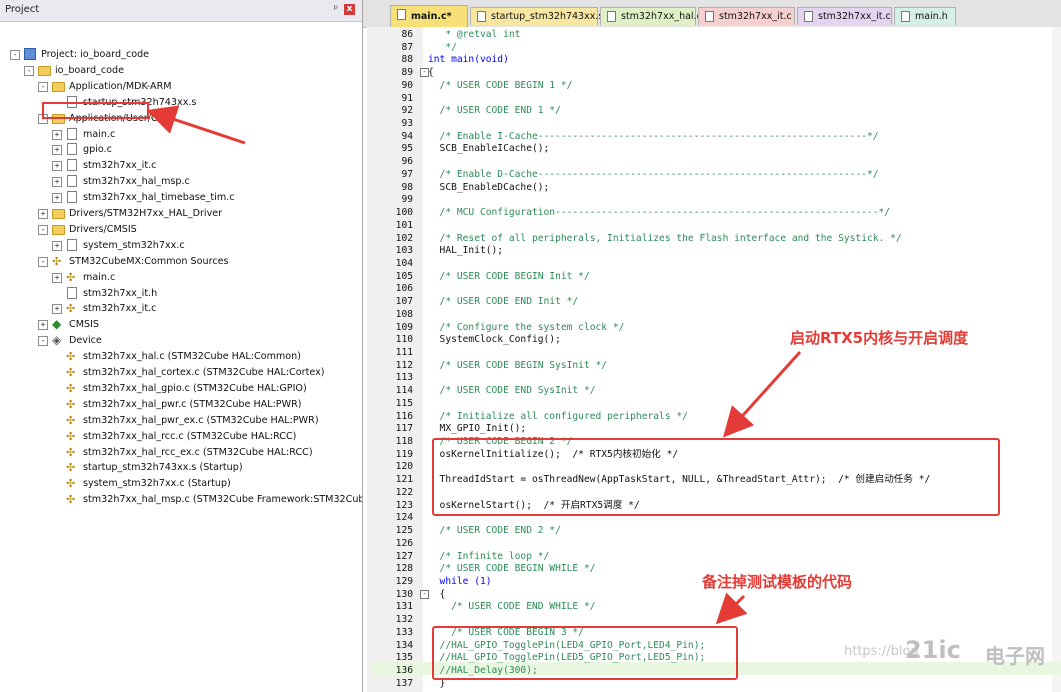 This screenshot has width=1061, height=692. I want to click on code-line: /* USER CODE END SysInit */, so click(512, 390).